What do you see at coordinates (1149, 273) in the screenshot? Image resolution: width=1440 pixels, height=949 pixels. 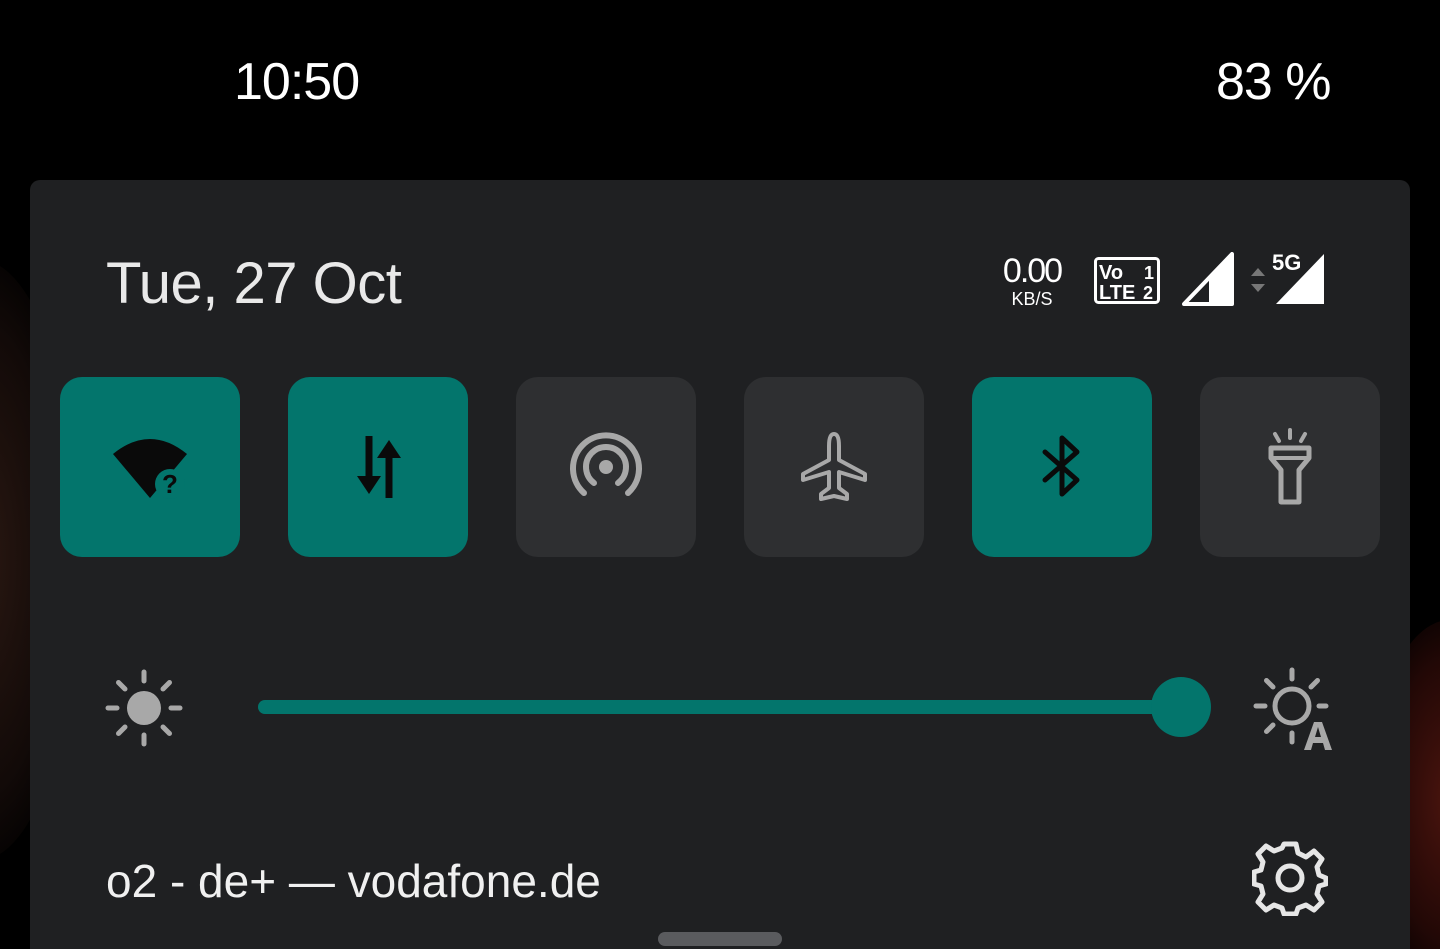 I see `sim1-label: 1` at bounding box center [1149, 273].